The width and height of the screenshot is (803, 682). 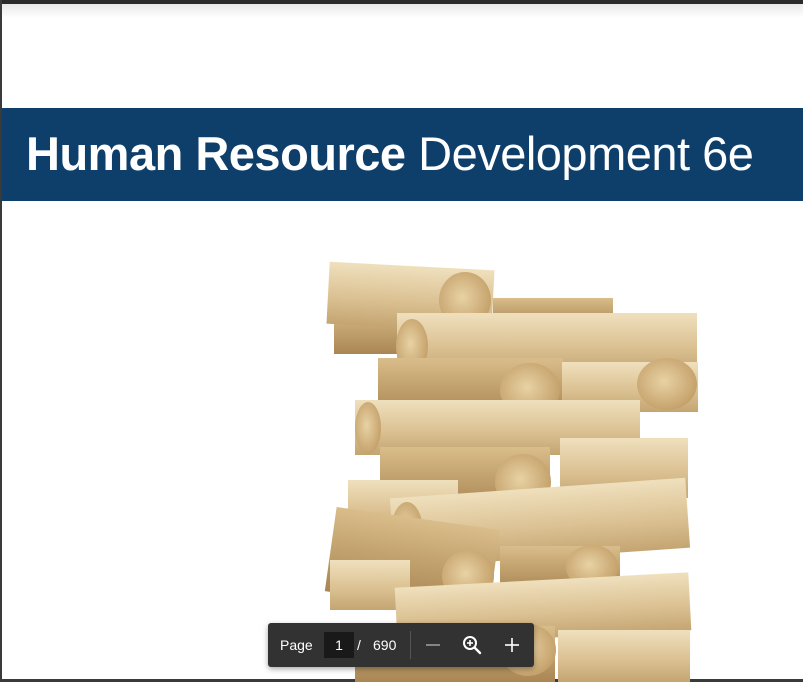 I want to click on zoom-fit-button, so click(x=472, y=645).